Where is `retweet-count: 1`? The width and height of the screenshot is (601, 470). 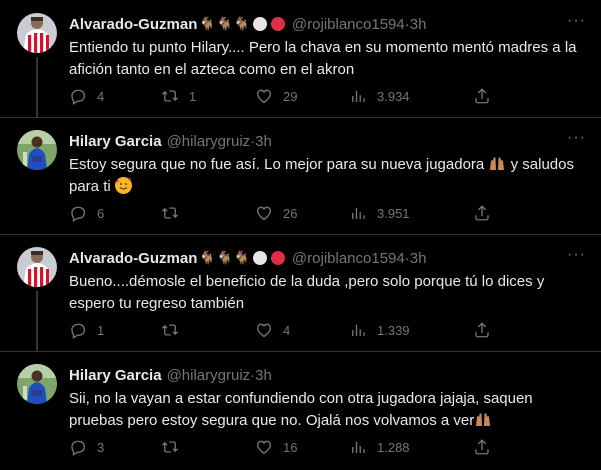 retweet-count: 1 is located at coordinates (193, 96).